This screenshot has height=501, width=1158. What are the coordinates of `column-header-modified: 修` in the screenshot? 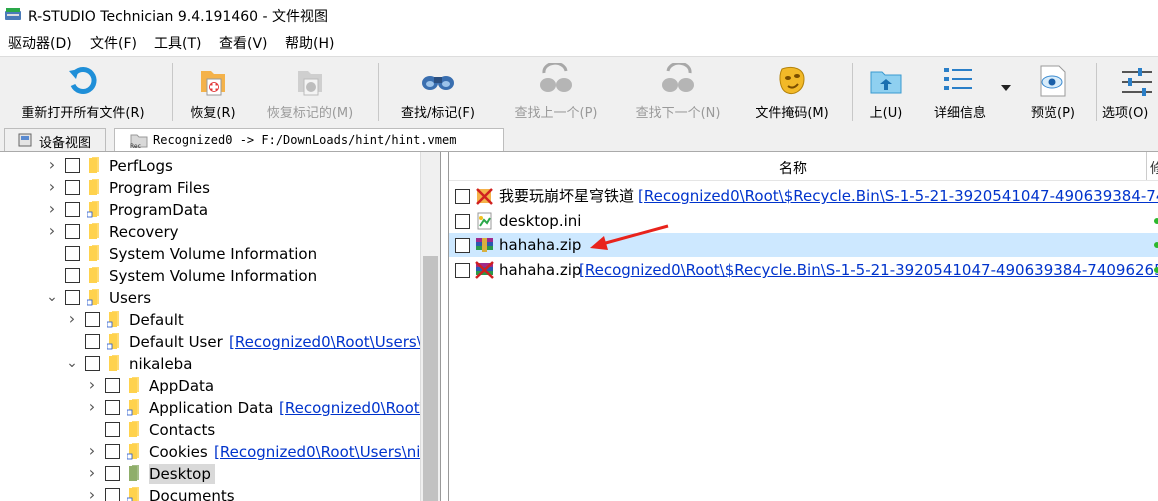 It's located at (1154, 168).